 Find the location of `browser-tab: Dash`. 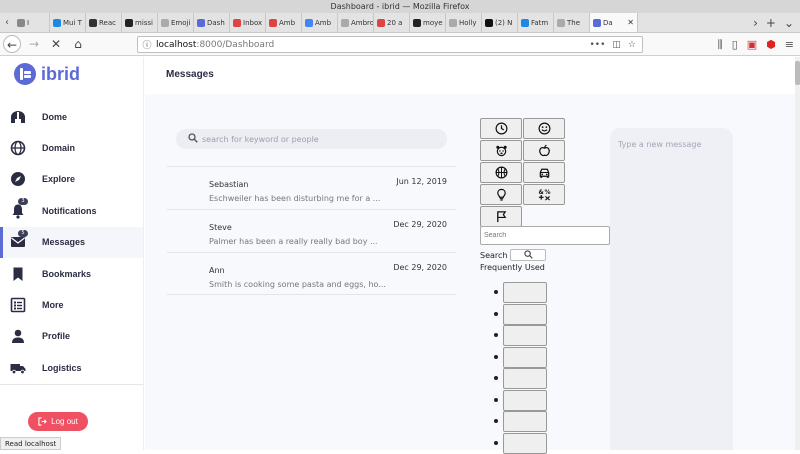

browser-tab: Dash is located at coordinates (212, 22).